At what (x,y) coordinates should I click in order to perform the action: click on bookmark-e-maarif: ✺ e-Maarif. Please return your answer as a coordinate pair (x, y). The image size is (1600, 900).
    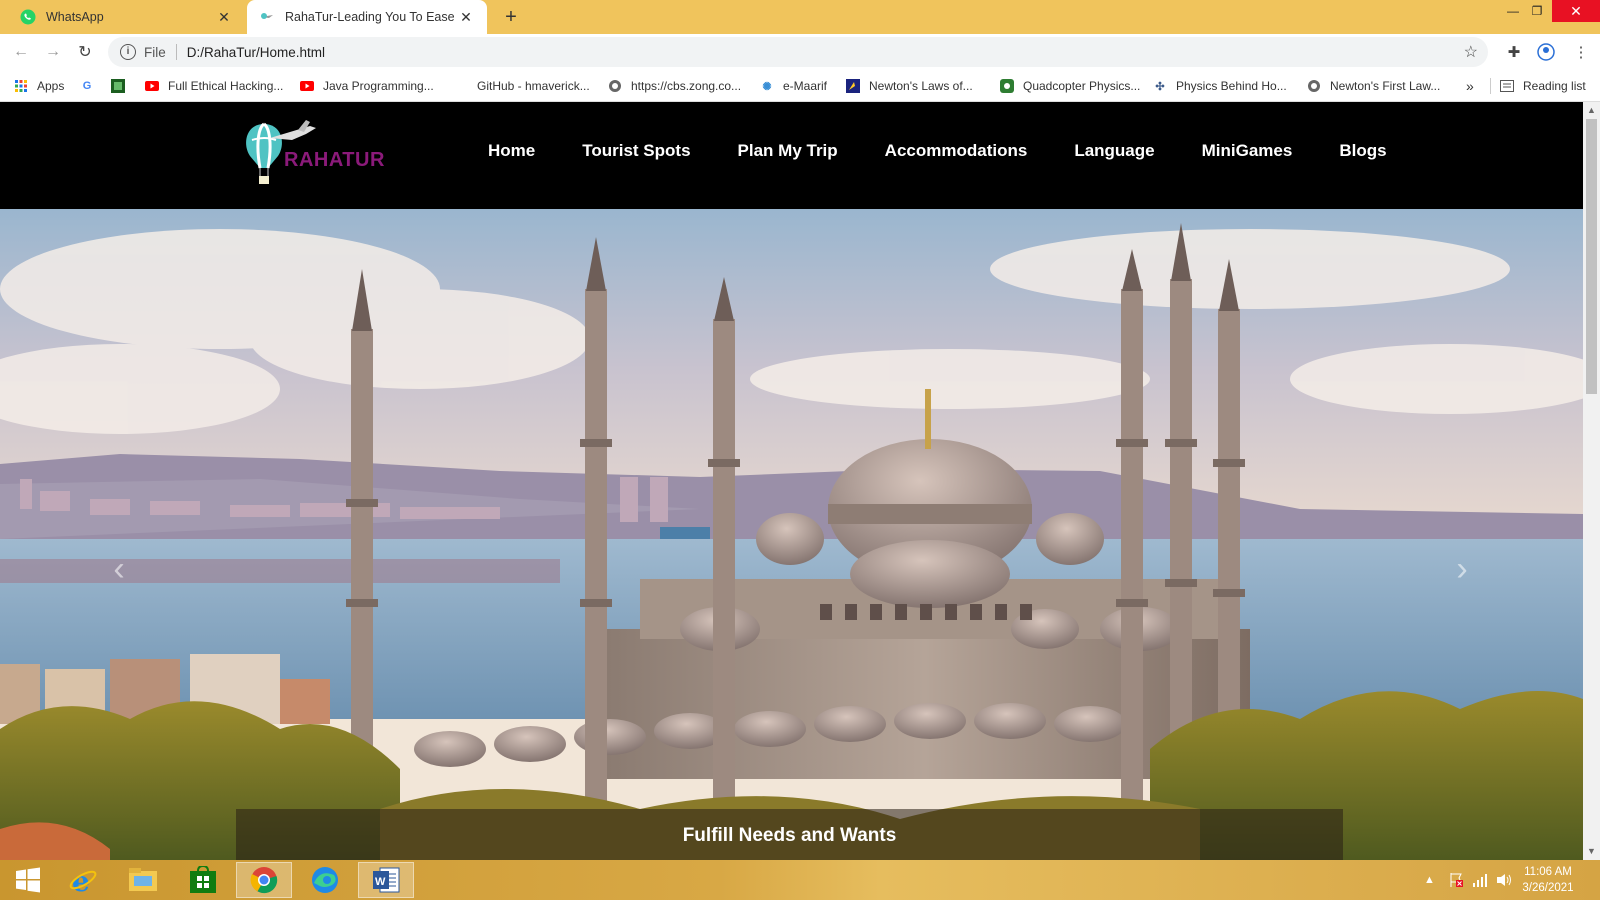
    Looking at the image, I should click on (793, 86).